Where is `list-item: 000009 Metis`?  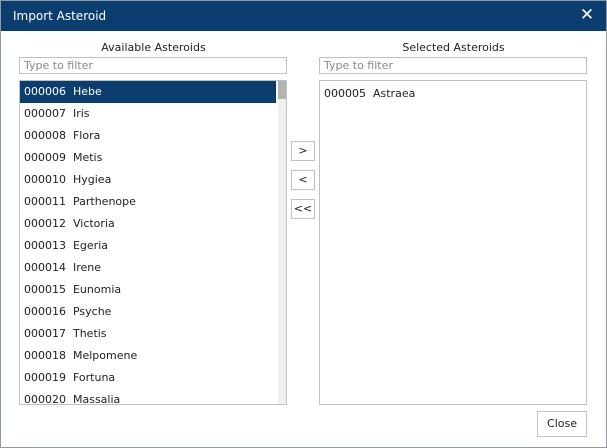
list-item: 000009 Metis is located at coordinates (148, 158).